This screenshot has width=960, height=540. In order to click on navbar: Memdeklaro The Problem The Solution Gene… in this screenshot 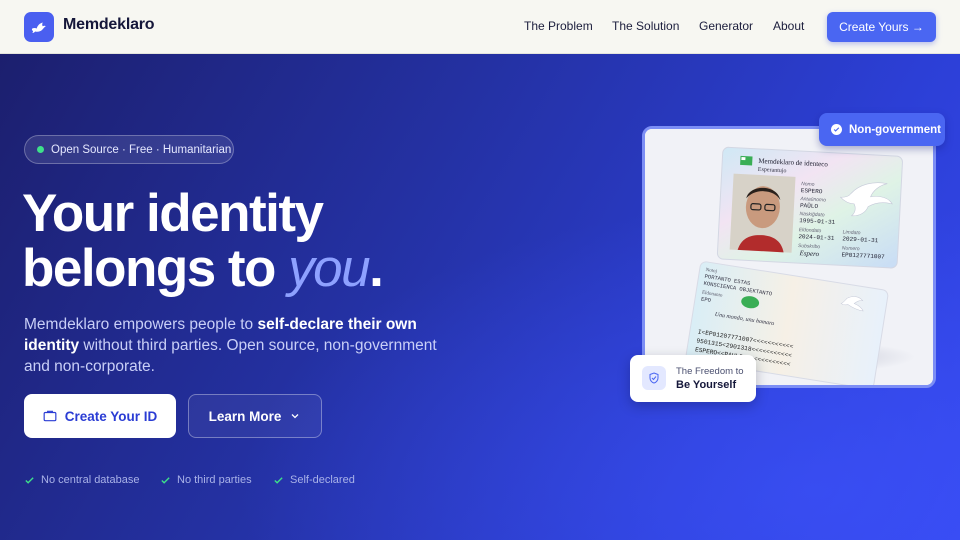, I will do `click(480, 27)`.